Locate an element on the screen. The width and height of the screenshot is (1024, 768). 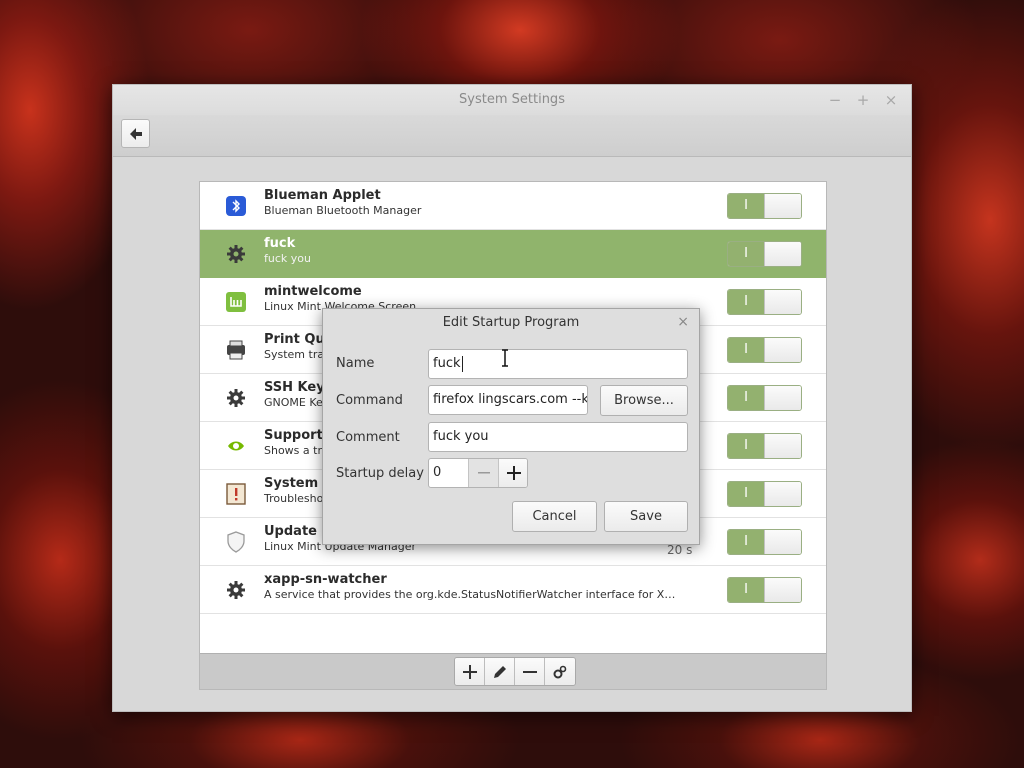
add-button is located at coordinates (470, 671).